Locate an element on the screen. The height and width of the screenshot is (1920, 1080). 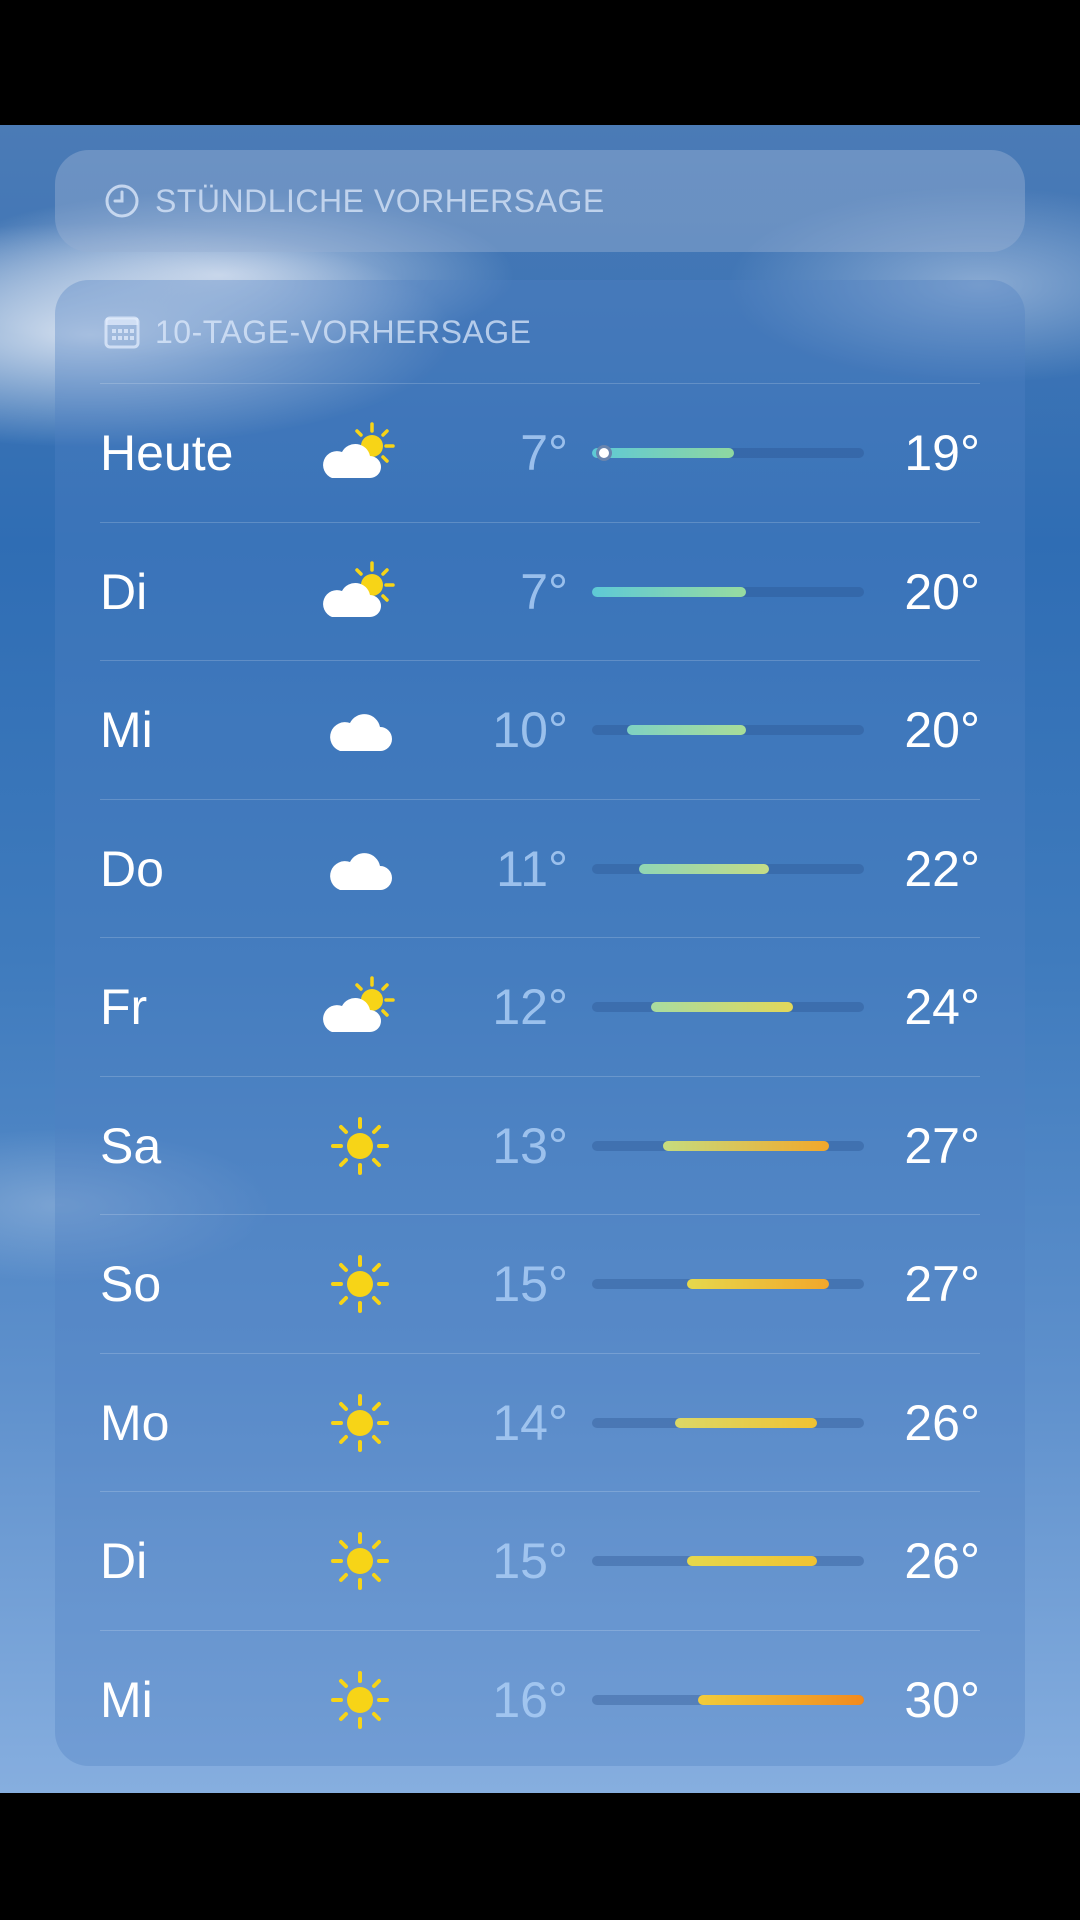
forecast-row: So 15° 27° is located at coordinates (540, 1283).